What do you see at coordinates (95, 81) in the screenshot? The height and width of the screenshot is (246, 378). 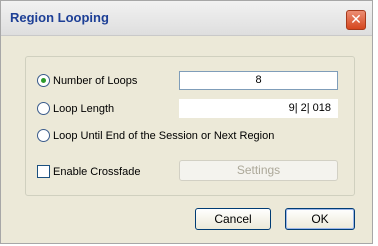 I see `number-of-loops-label: Number of Loops` at bounding box center [95, 81].